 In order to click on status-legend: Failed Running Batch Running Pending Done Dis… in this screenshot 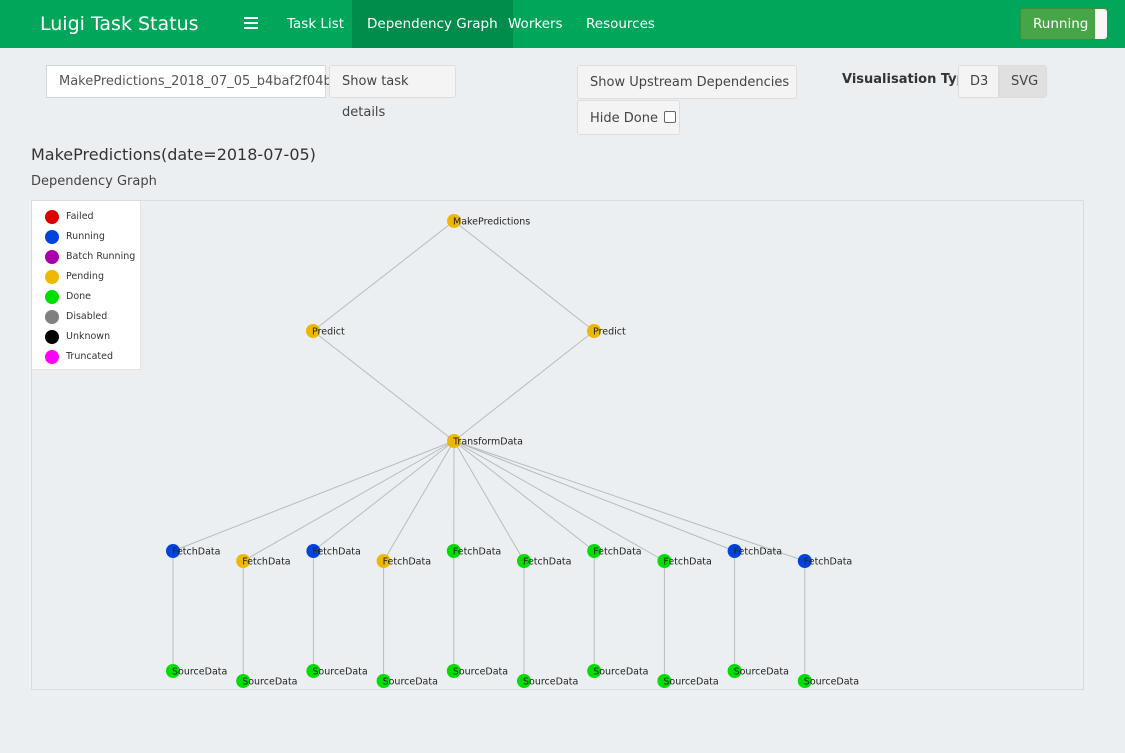, I will do `click(86, 285)`.